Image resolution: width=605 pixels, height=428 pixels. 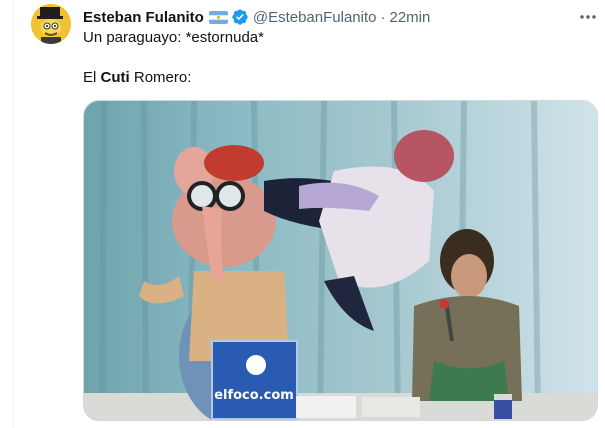 I want to click on user-handle: @EstebanFulanito, so click(x=315, y=17).